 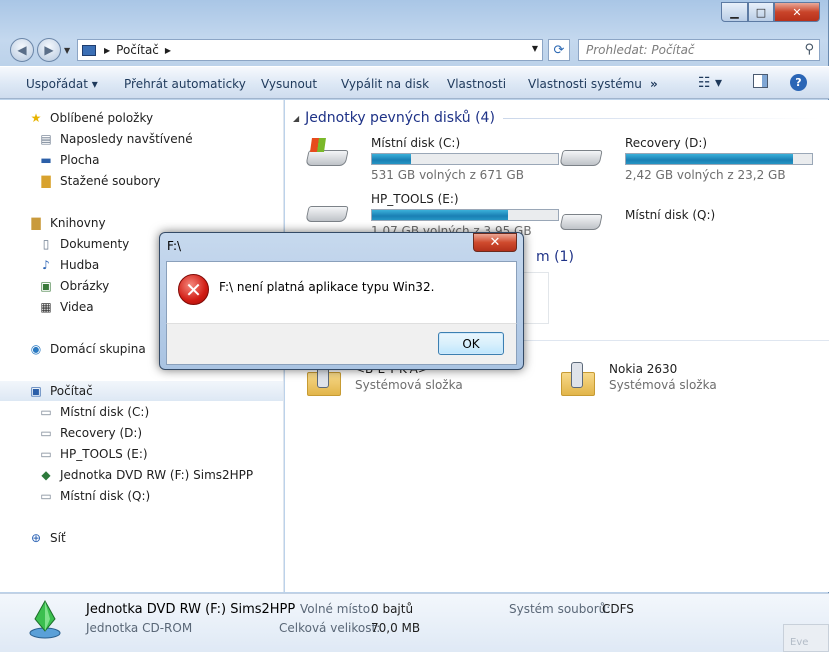 I want to click on sidebar-item-favorites: ★ Oblíbené položky, so click(x=141, y=118).